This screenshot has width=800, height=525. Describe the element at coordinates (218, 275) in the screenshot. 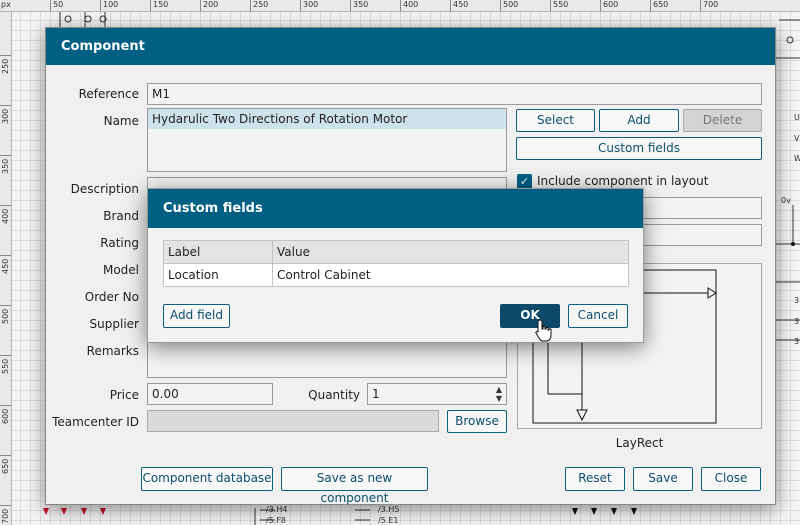

I see `row-label-cell: Location` at that location.